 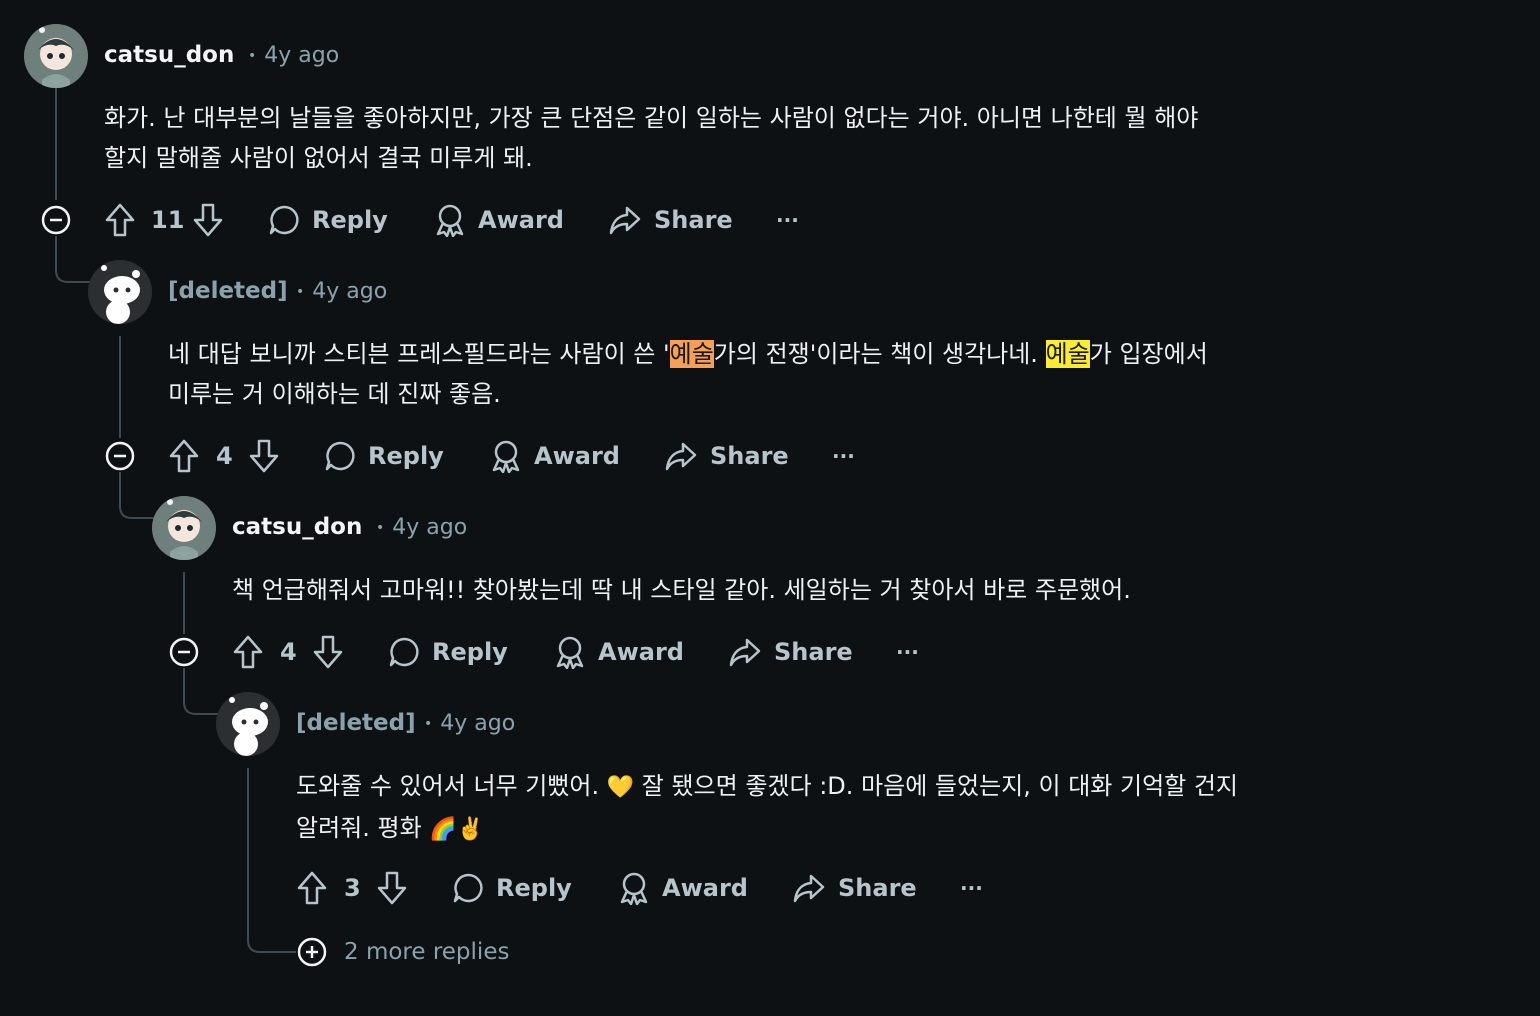 What do you see at coordinates (534, 888) in the screenshot?
I see `reply-label: Reply` at bounding box center [534, 888].